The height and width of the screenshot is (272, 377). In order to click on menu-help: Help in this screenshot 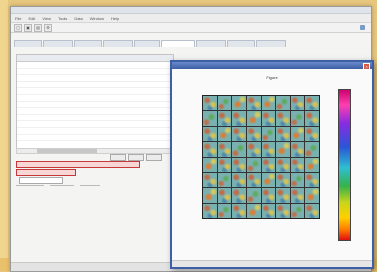, I will do `click(115, 18)`.